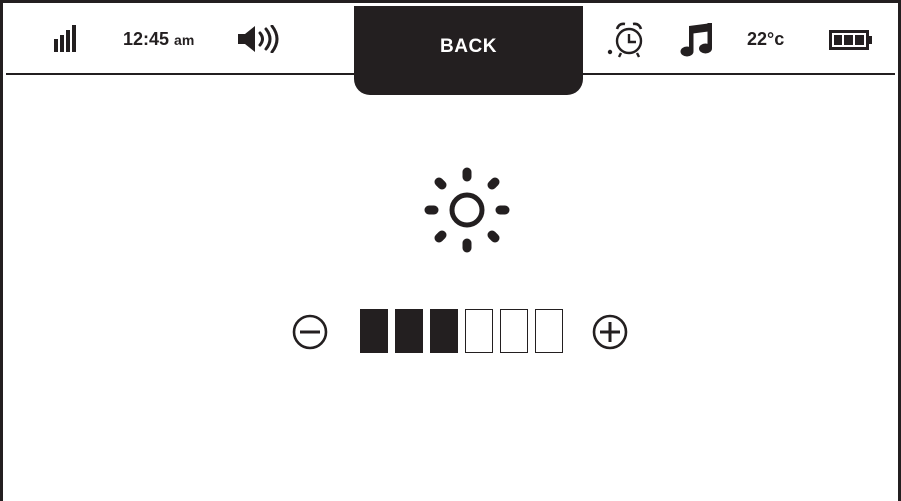 The height and width of the screenshot is (501, 901). Describe the element at coordinates (626, 39) in the screenshot. I see `alarm-clock-icon` at that location.